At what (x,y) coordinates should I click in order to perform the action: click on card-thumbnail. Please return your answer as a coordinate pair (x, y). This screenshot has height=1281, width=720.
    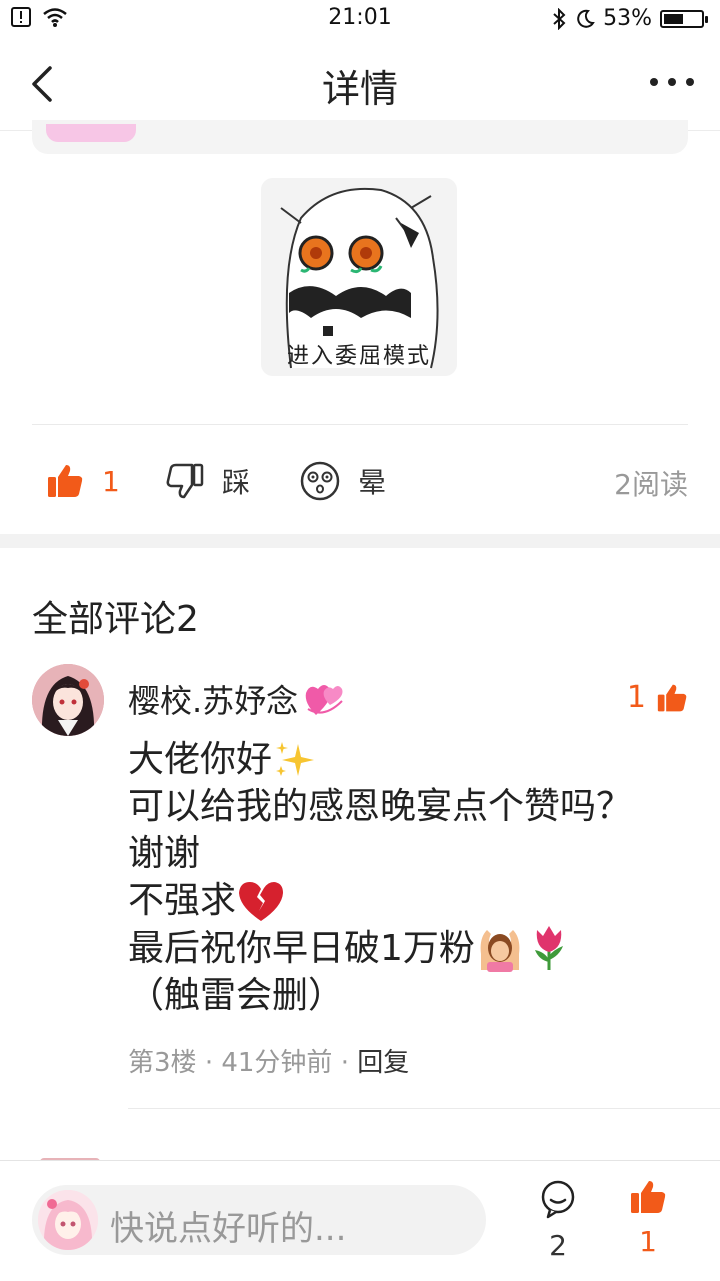
    Looking at the image, I should click on (91, 133).